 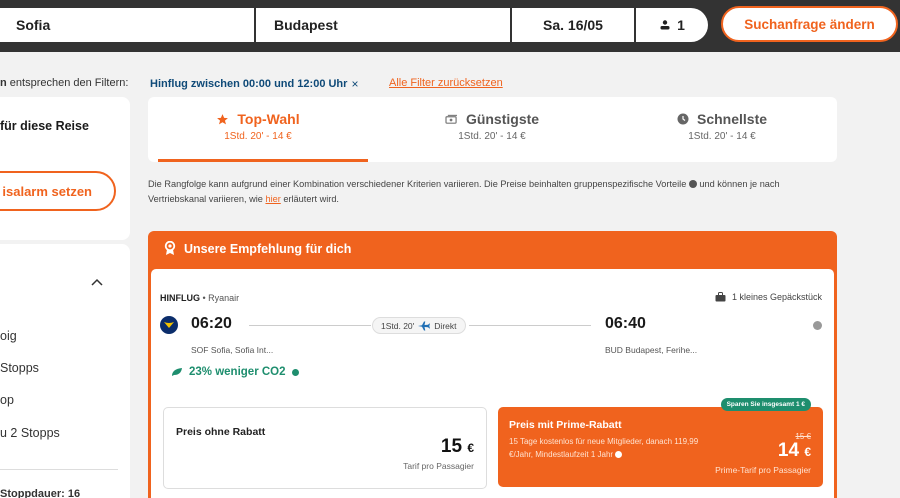 What do you see at coordinates (59, 469) in the screenshot?
I see `divider` at bounding box center [59, 469].